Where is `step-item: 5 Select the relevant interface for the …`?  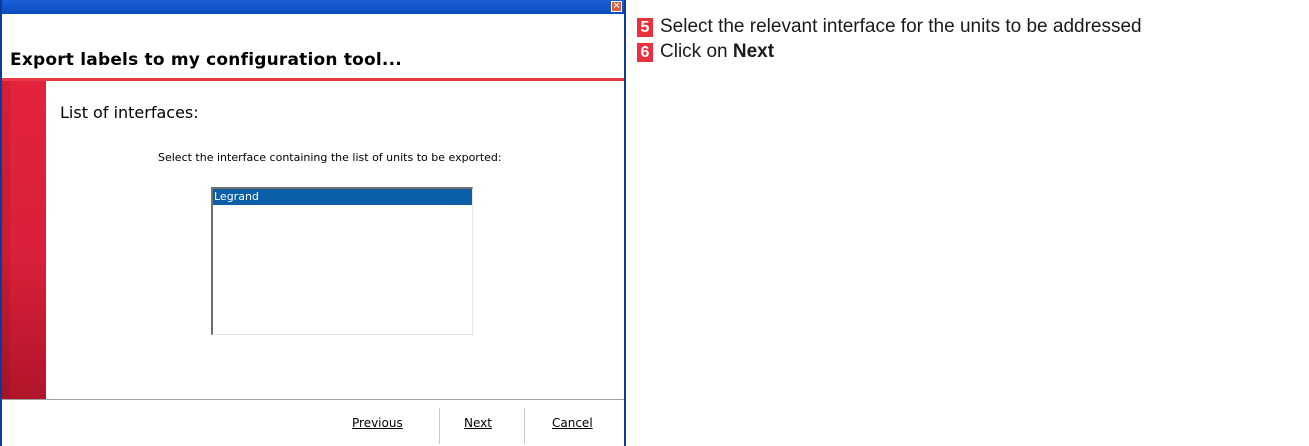 step-item: 5 Select the relevant interface for the … is located at coordinates (889, 27).